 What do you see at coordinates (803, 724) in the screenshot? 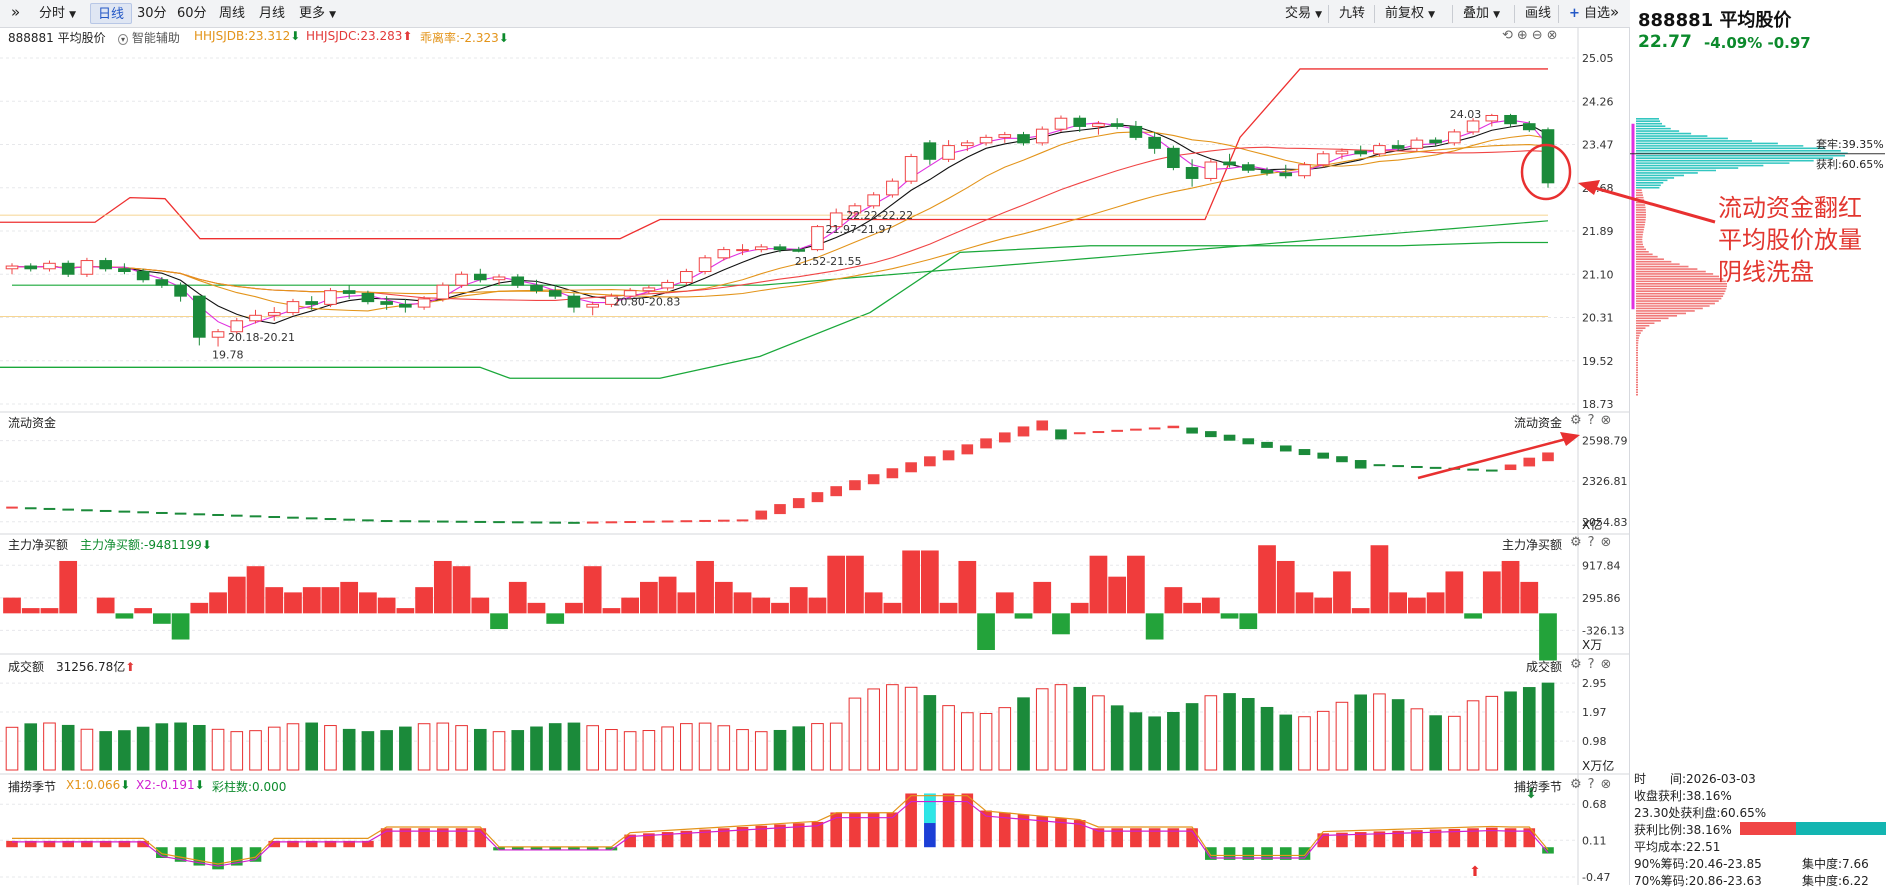
I see `turnover-panel: 2.95 1.97 0.98` at bounding box center [803, 724].